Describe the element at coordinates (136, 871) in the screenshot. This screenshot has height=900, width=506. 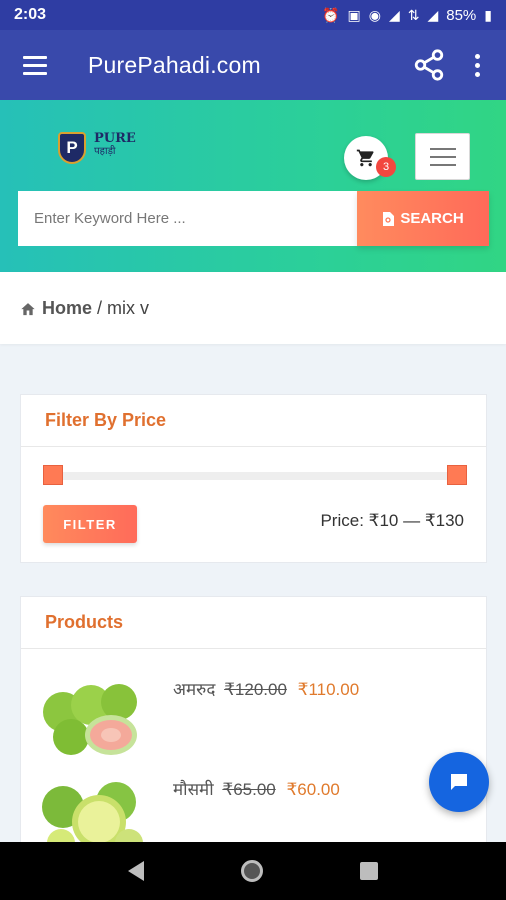
I see `back-icon` at that location.